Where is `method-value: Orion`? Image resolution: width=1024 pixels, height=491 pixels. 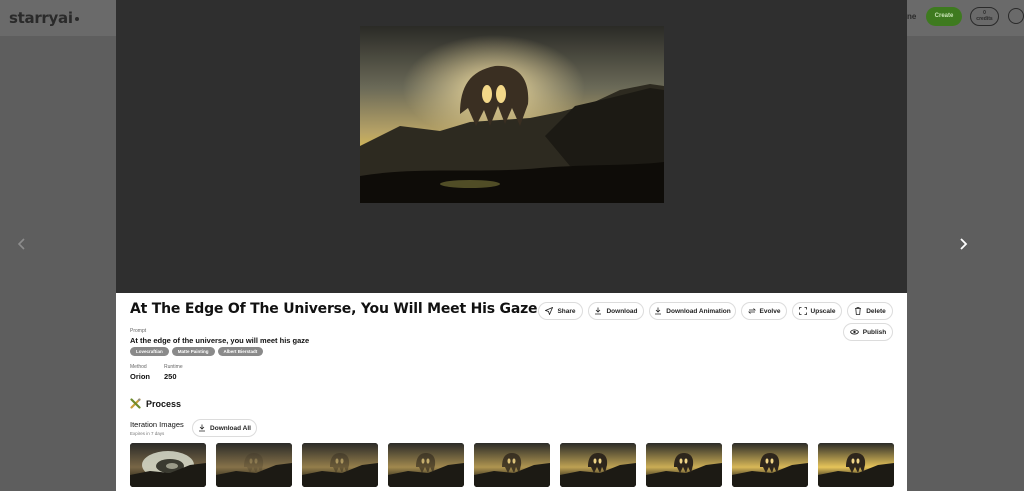
method-value: Orion is located at coordinates (140, 376).